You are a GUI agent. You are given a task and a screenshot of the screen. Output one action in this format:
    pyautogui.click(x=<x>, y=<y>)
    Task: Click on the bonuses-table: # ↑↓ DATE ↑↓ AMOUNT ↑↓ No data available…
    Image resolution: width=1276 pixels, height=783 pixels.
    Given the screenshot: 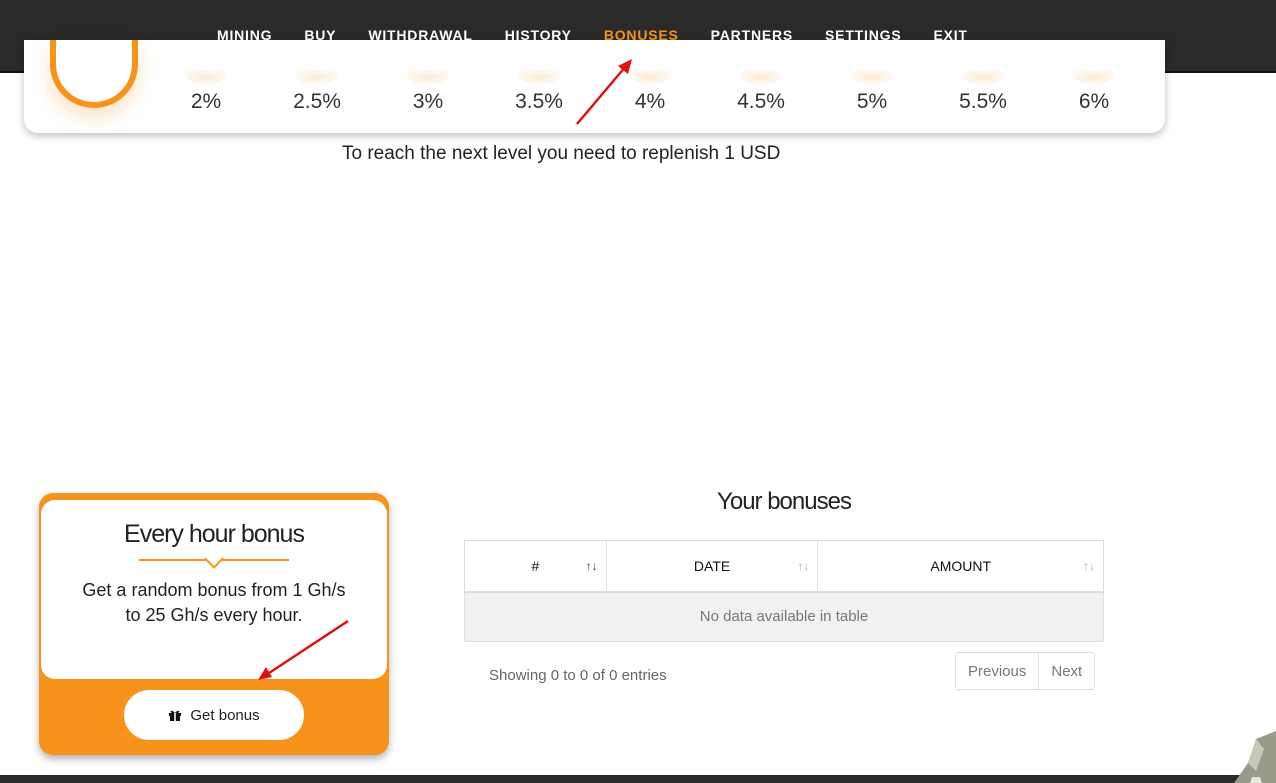 What is the action you would take?
    pyautogui.click(x=784, y=591)
    